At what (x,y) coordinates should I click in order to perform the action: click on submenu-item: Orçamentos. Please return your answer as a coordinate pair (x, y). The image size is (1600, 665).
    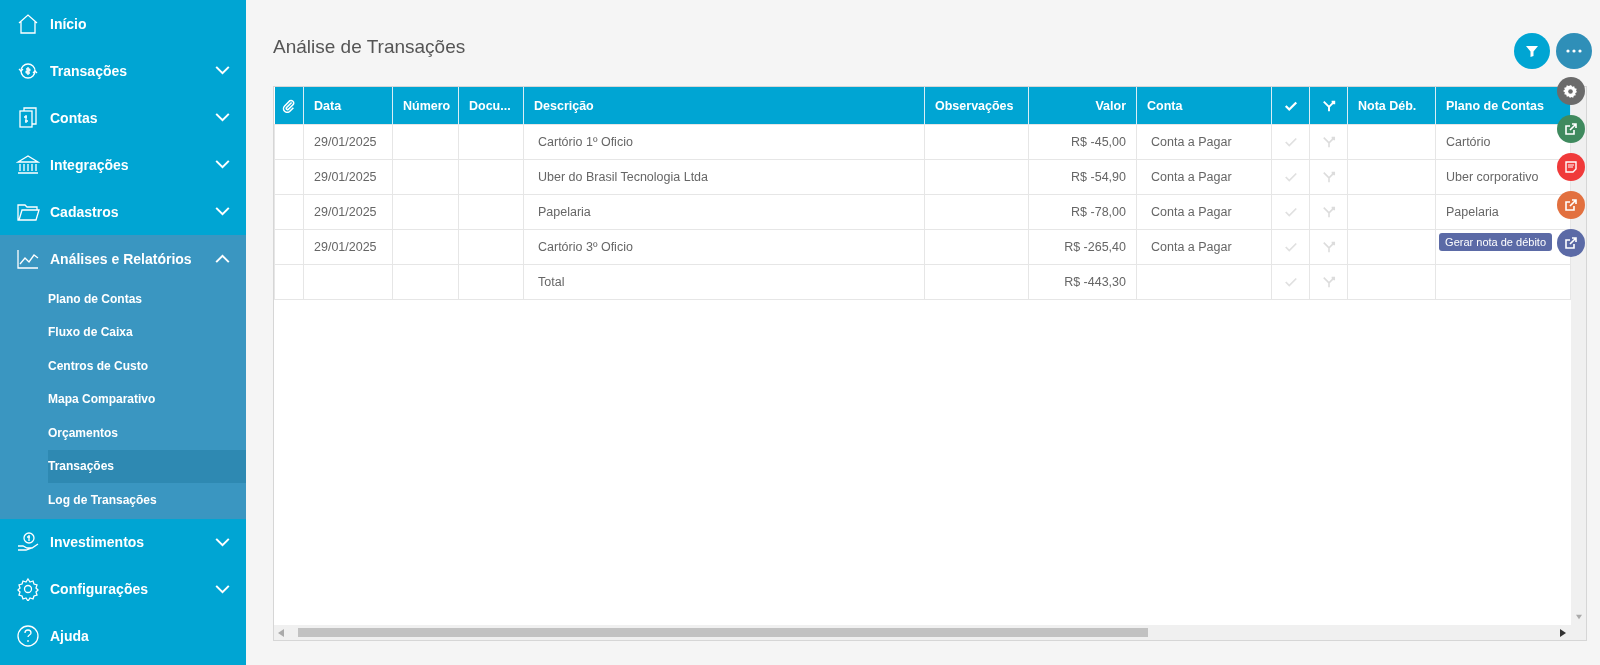
    Looking at the image, I should click on (147, 433).